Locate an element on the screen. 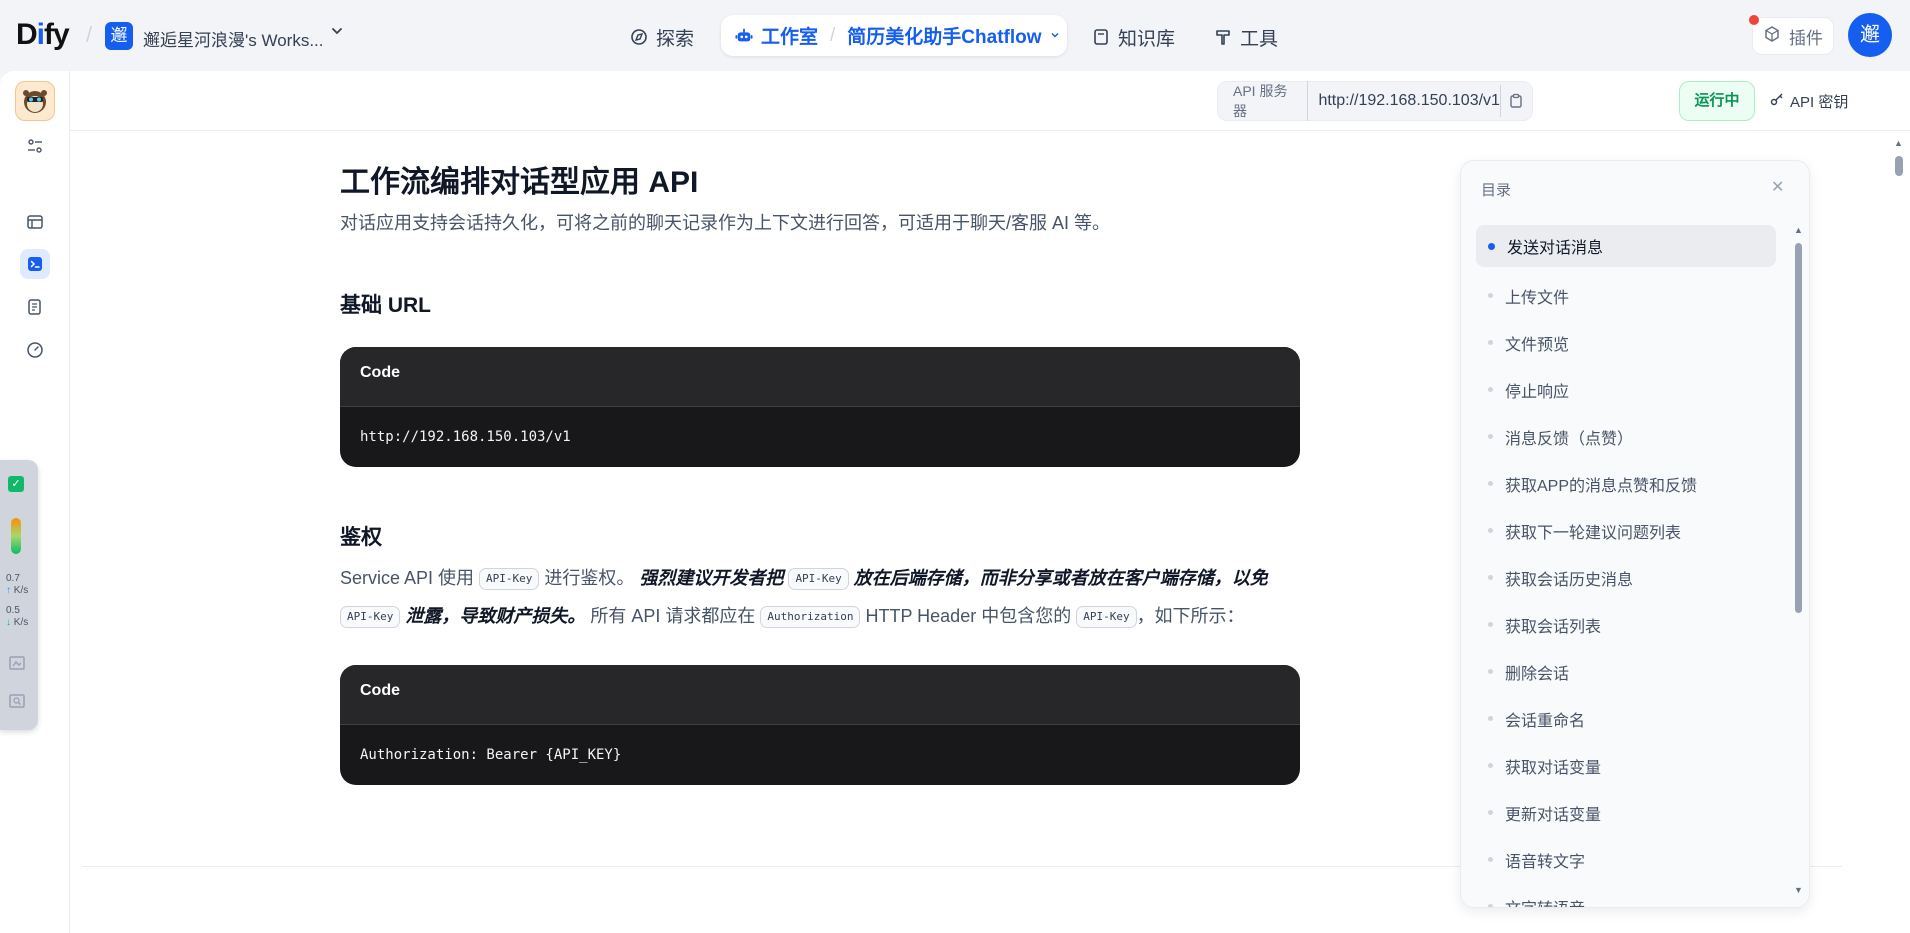 This screenshot has width=1910, height=933. toc-item-label: 更新对话变量 is located at coordinates (1553, 815).